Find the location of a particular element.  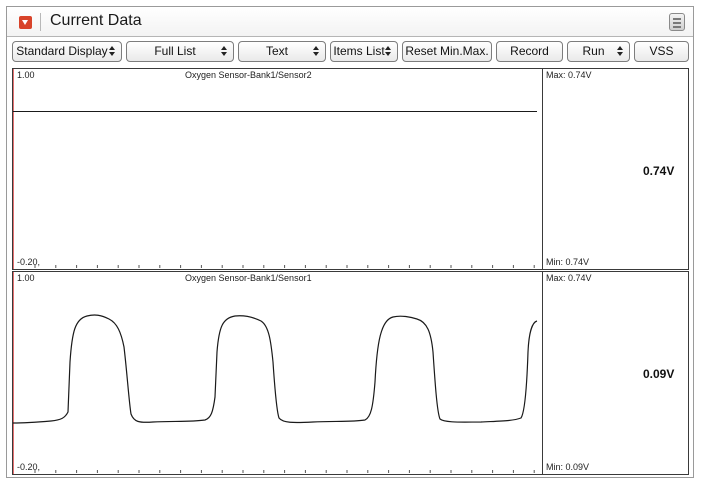

standard-display-select: Standard Display is located at coordinates (67, 51).